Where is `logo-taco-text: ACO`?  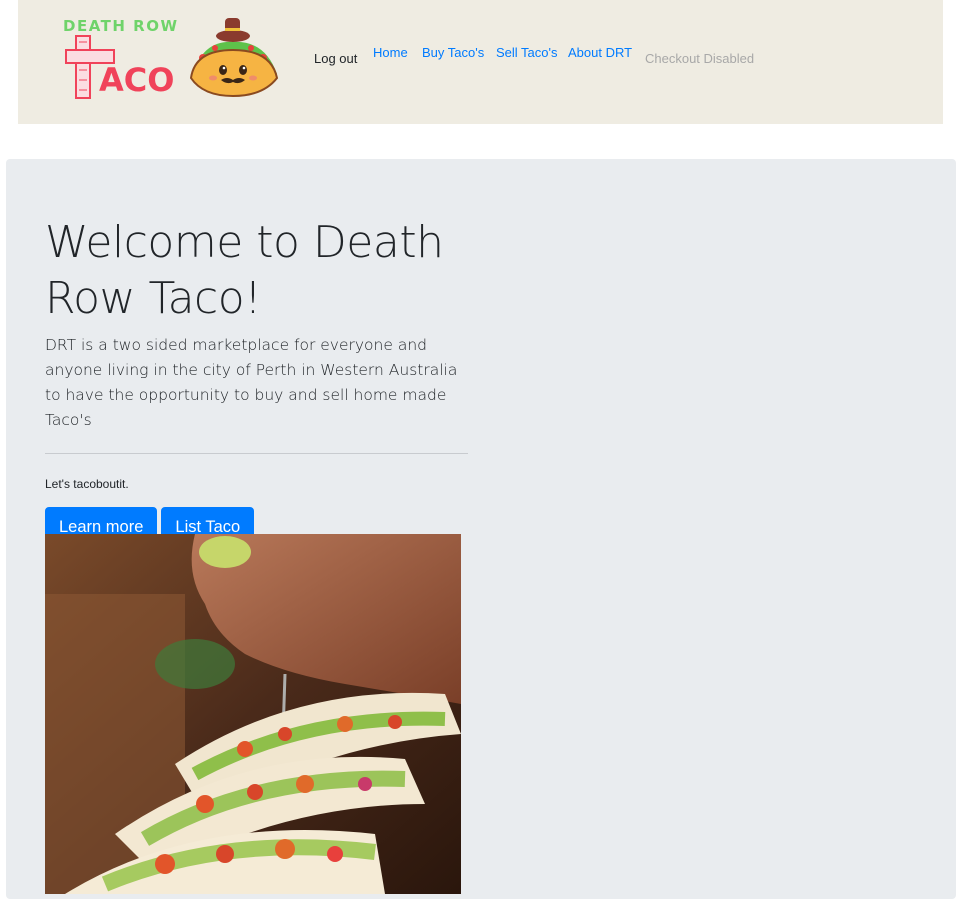
logo-taco-text: ACO is located at coordinates (136, 80).